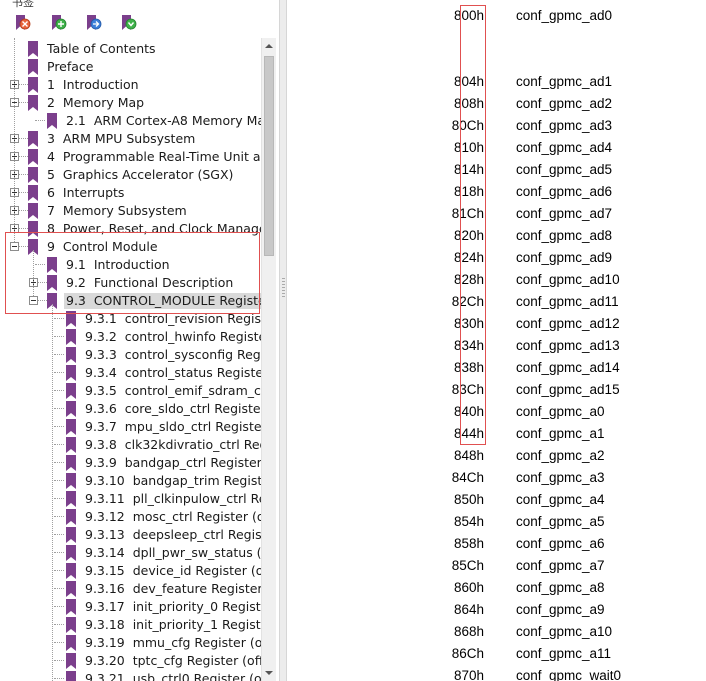  What do you see at coordinates (496, 214) in the screenshot?
I see `register-row: 81Ch conf_gpmc_ad7` at bounding box center [496, 214].